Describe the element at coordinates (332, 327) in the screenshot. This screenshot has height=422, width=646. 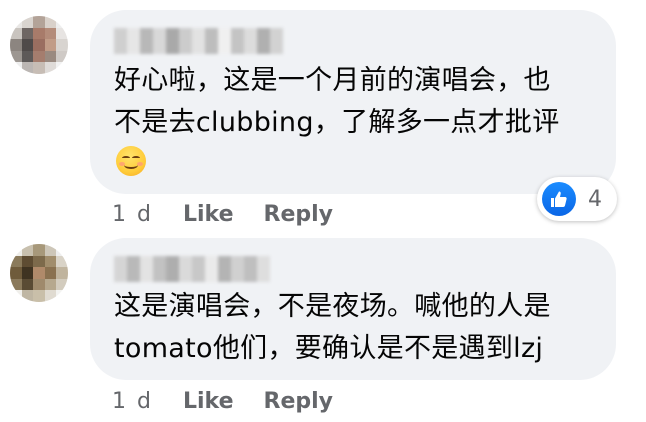
I see `comment-text: 这是演唱会，不是夜场。喊他的人是 tomato他们，要确认是不是遇到lzj` at that location.